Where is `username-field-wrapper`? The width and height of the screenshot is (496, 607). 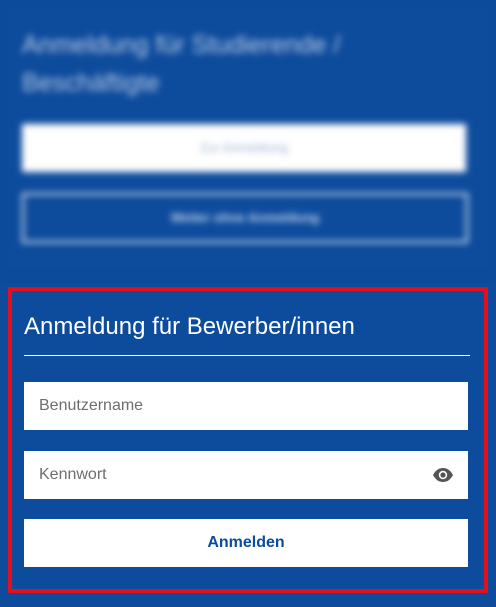
username-field-wrapper is located at coordinates (246, 406).